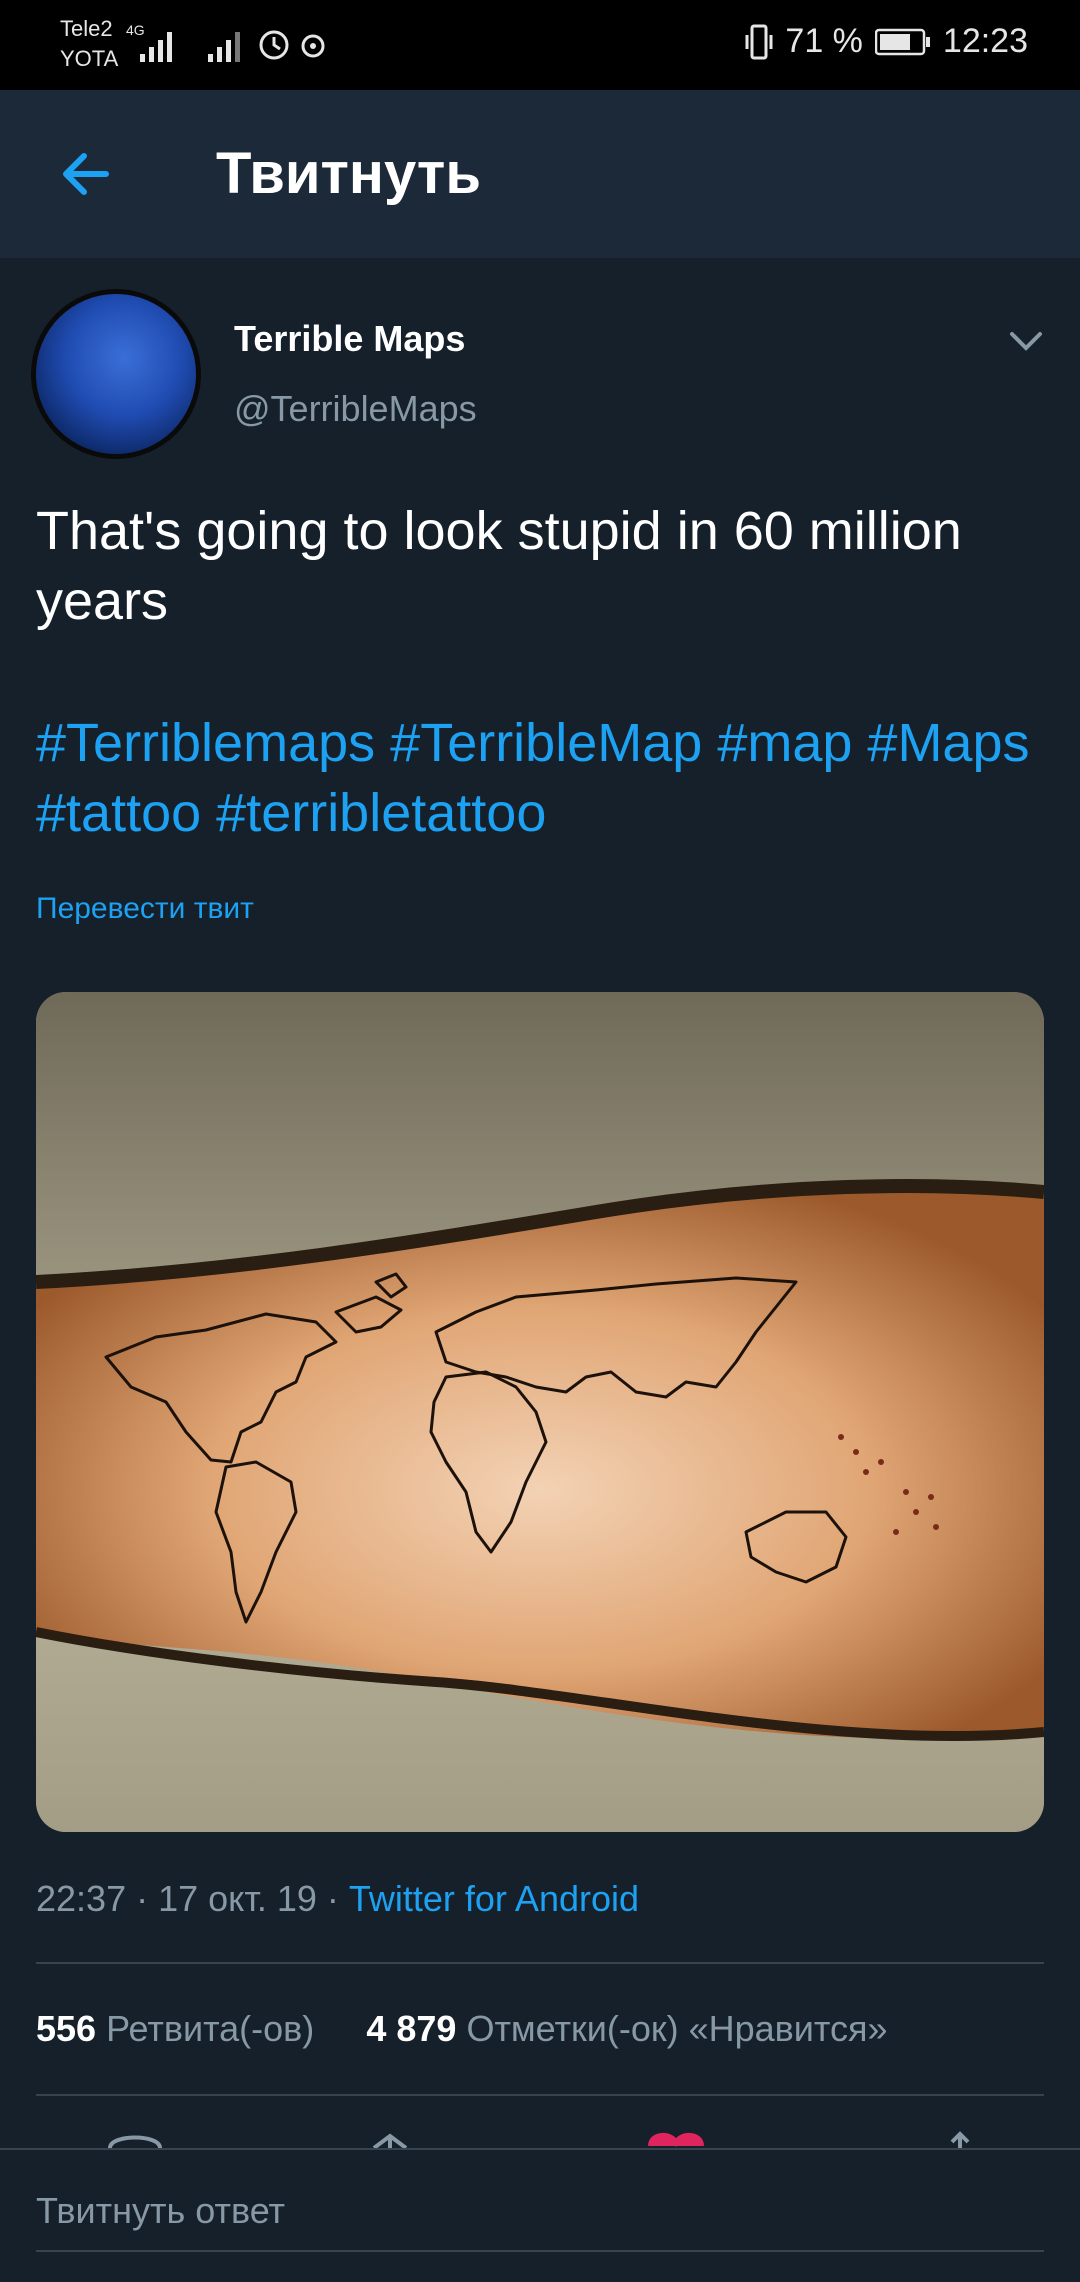  Describe the element at coordinates (89, 44) in the screenshot. I see `carrier-labels: Tele2 YOTA` at that location.